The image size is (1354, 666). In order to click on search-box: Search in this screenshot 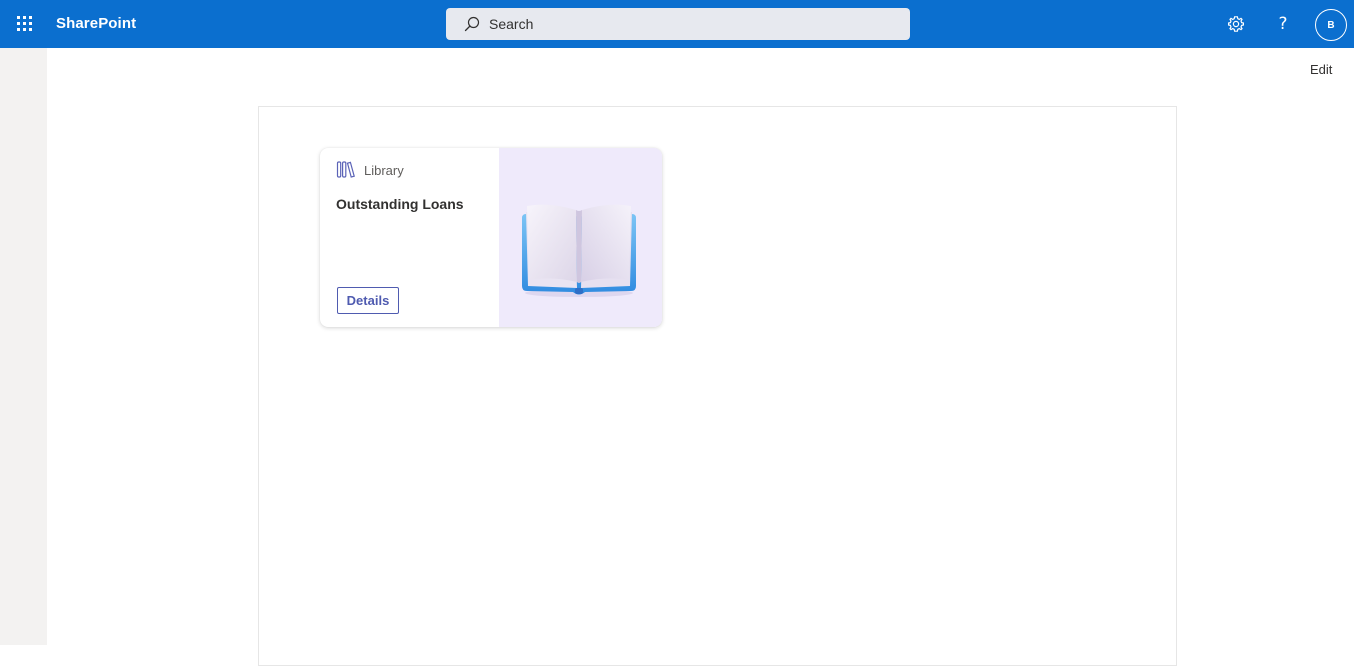, I will do `click(678, 24)`.